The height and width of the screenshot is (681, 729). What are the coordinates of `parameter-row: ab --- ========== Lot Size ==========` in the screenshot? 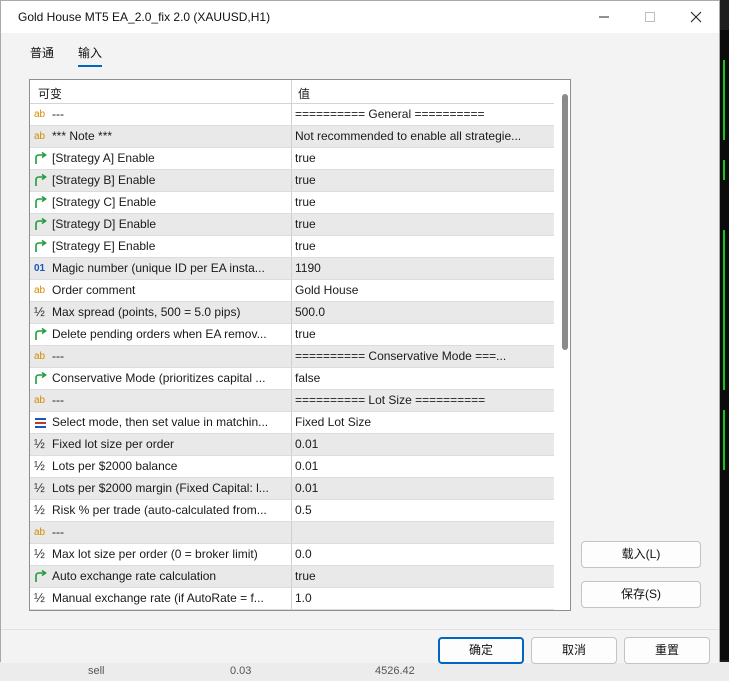 It's located at (292, 401).